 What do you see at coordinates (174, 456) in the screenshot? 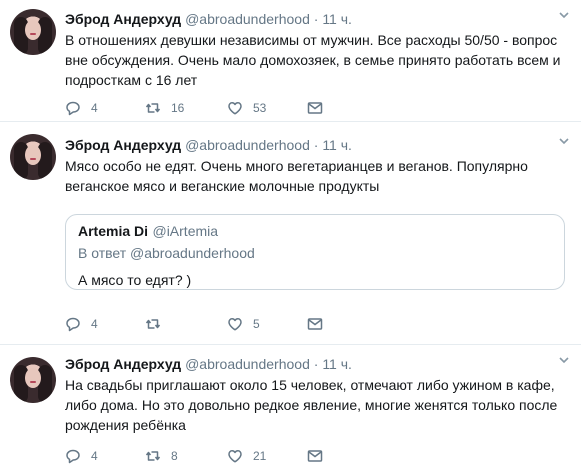
I see `retweet-count: 8` at bounding box center [174, 456].